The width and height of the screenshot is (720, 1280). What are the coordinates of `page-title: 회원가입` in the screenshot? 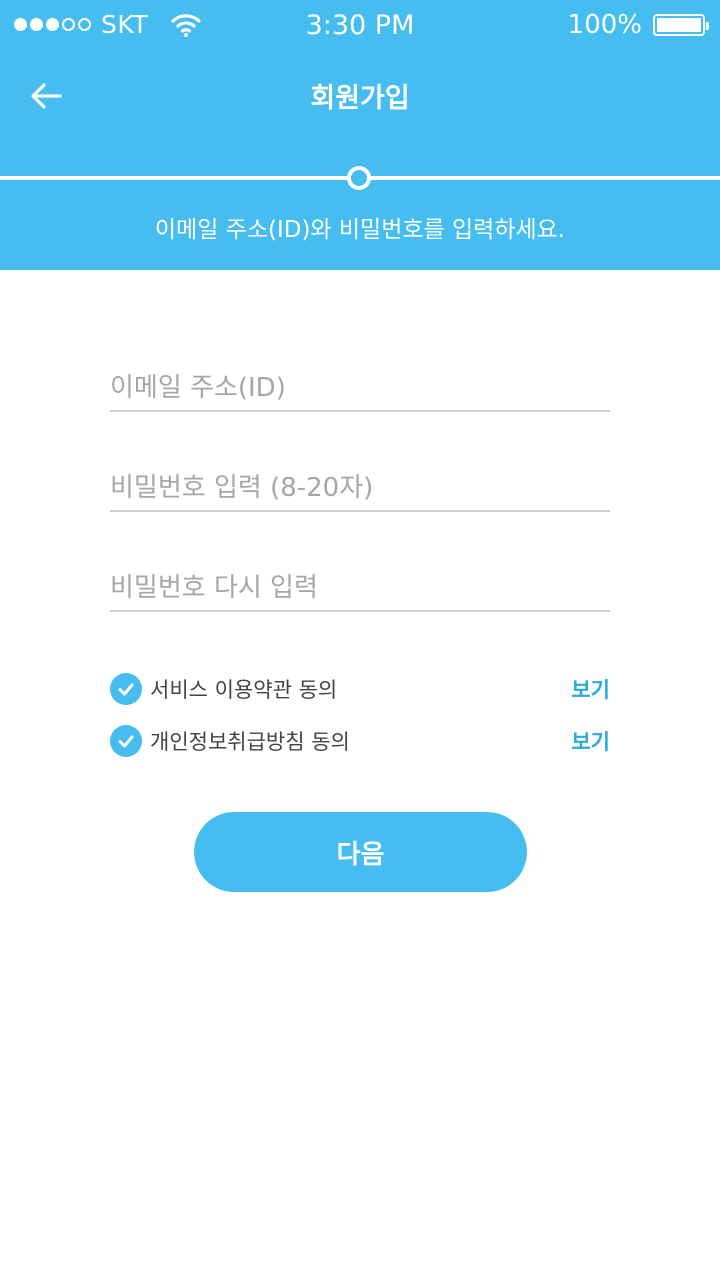 It's located at (360, 98).